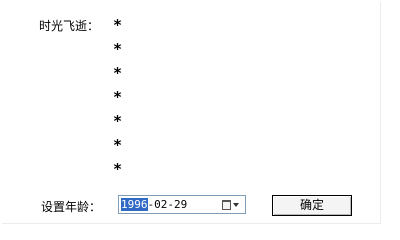 The image size is (400, 240). What do you see at coordinates (168, 204) in the screenshot?
I see `date-month-day: -02-29` at bounding box center [168, 204].